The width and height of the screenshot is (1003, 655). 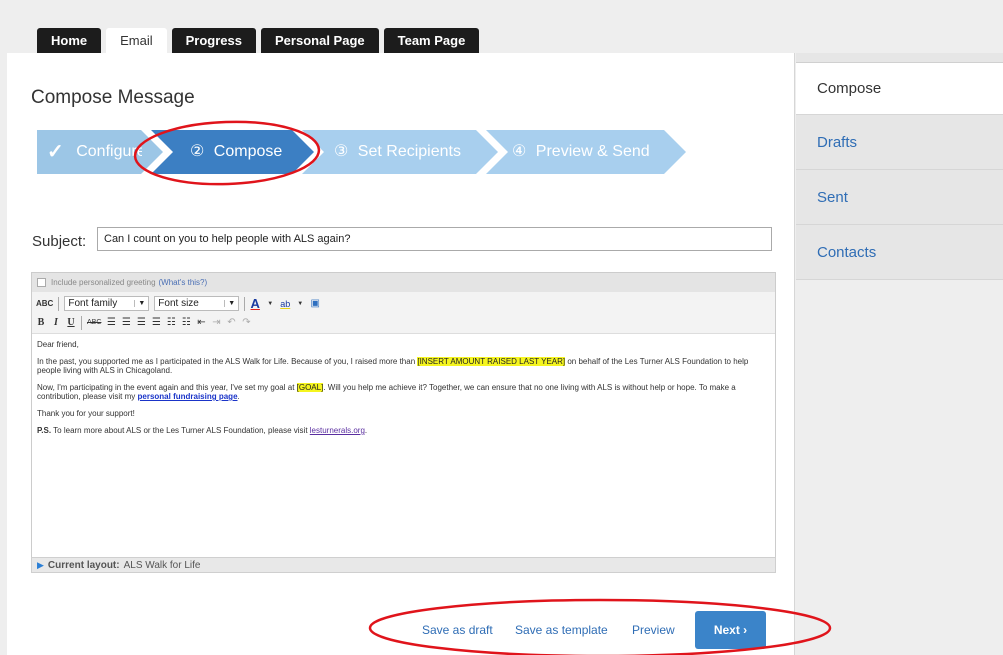 I want to click on step-compose: ② Compose, so click(x=236, y=152).